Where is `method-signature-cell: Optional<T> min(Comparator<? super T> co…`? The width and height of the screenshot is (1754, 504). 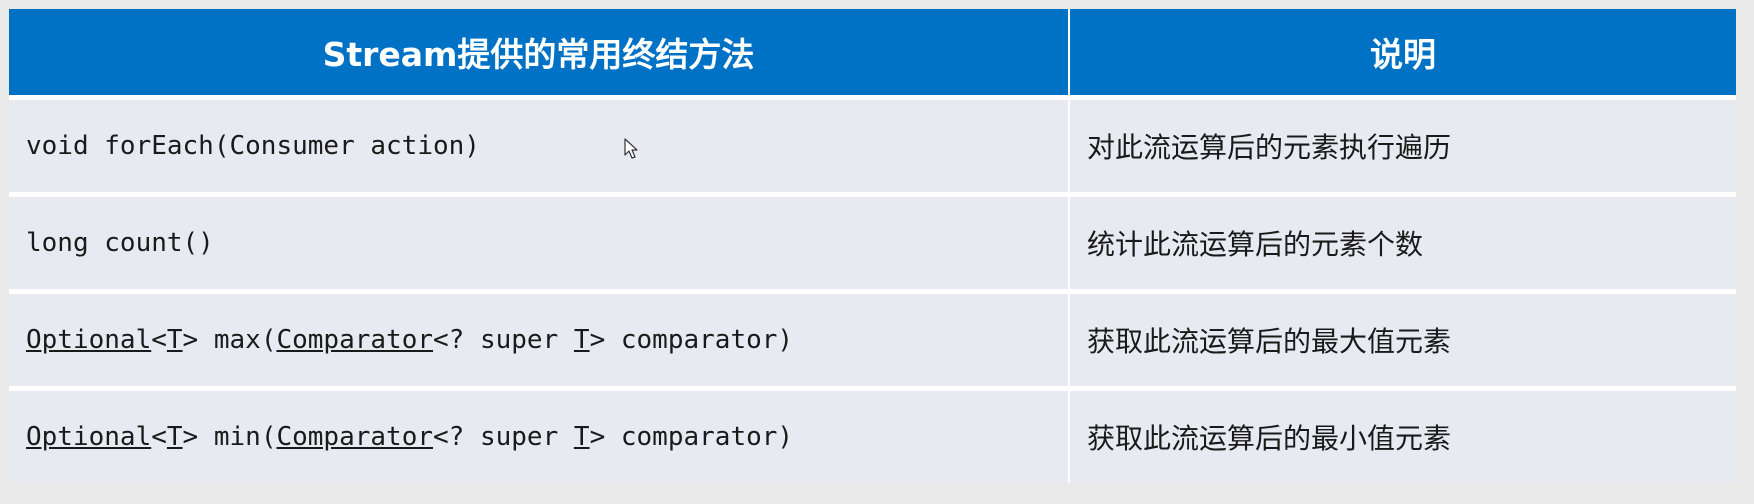 method-signature-cell: Optional<T> min(Comparator<? super T> co… is located at coordinates (539, 434).